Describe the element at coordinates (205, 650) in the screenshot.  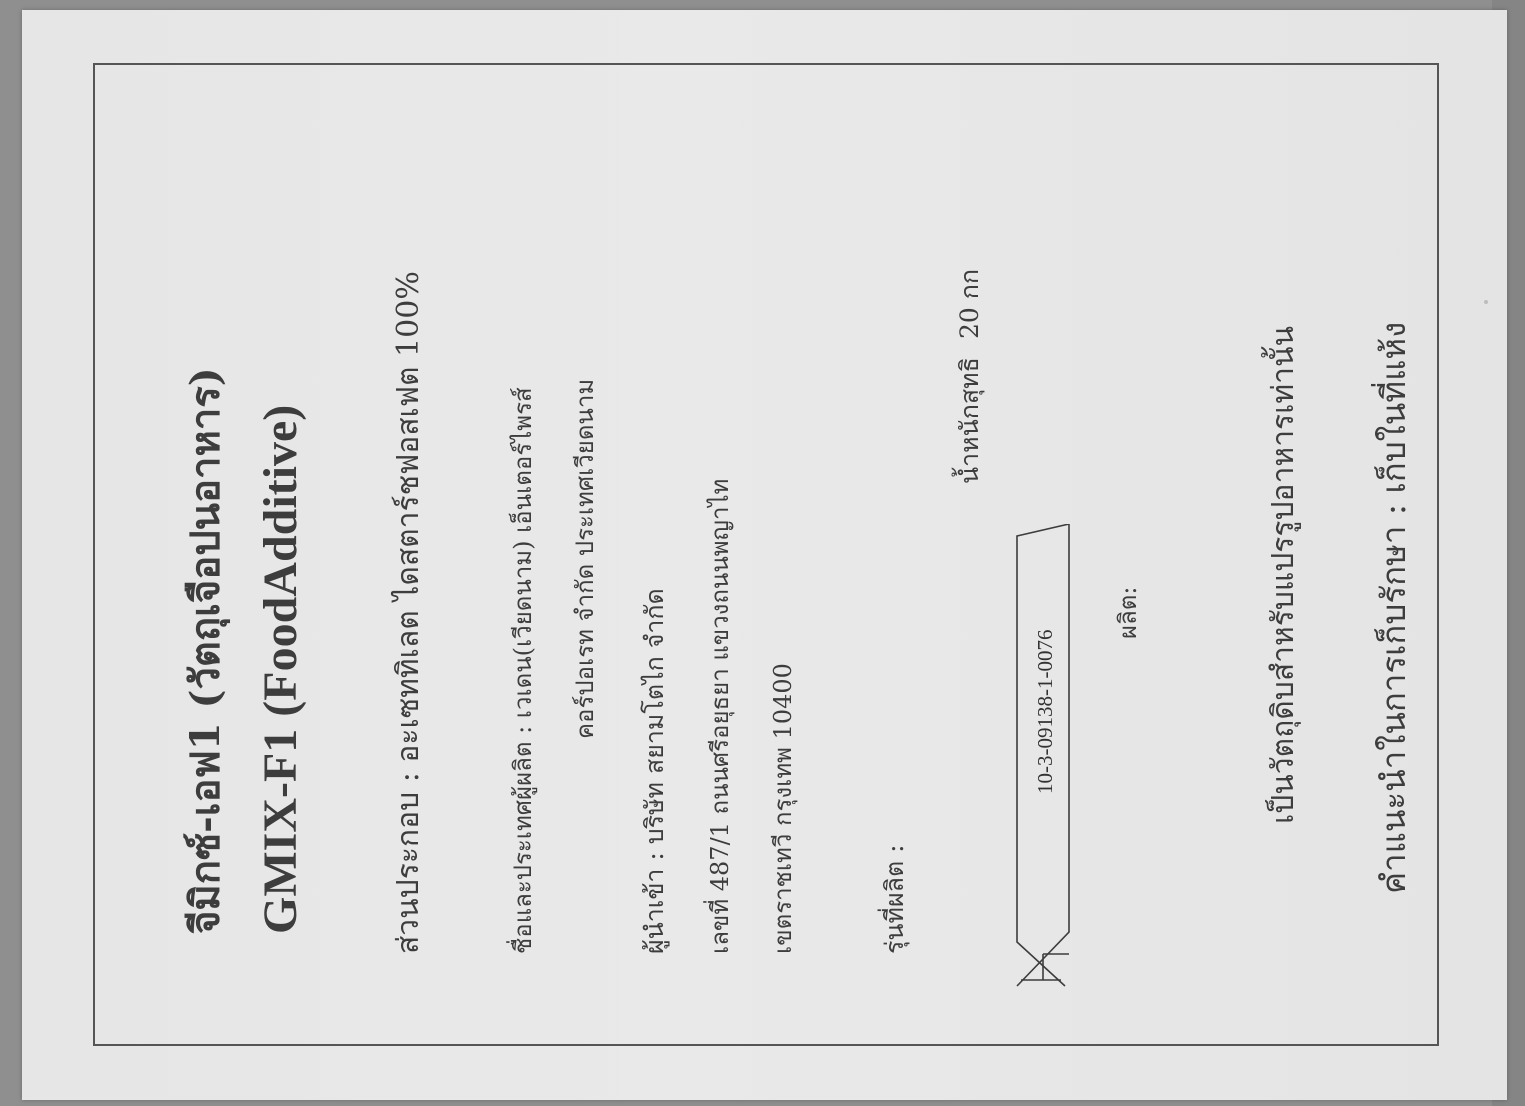
I see `product-title-thai: จีมิกซ์-เอฟ1 (วัตถุเจือปนอาหาร)` at that location.